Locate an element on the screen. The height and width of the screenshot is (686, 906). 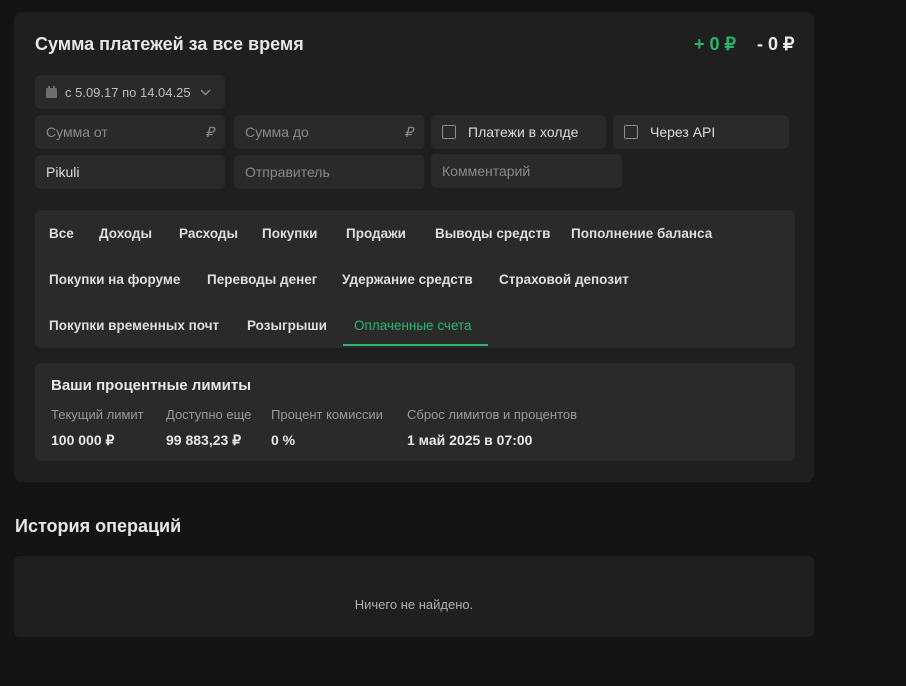
date-range-label: с 5.09.17 по 14.04.25 is located at coordinates (128, 92).